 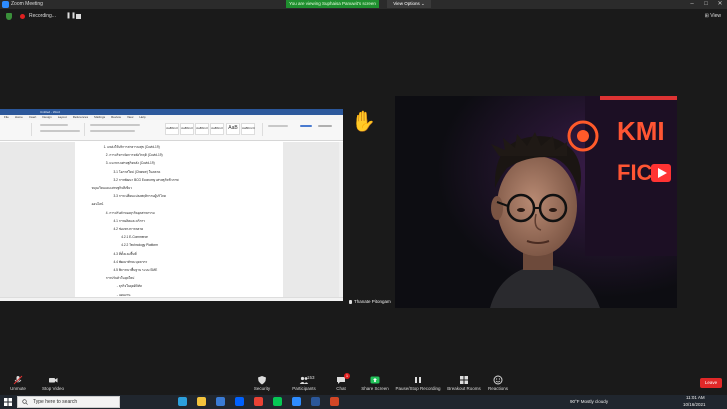 What do you see at coordinates (131, 147) in the screenshot?
I see `document-line: 1. แหล่งให้บริการสาธารณสุข (Covid-19)` at bounding box center [131, 147].